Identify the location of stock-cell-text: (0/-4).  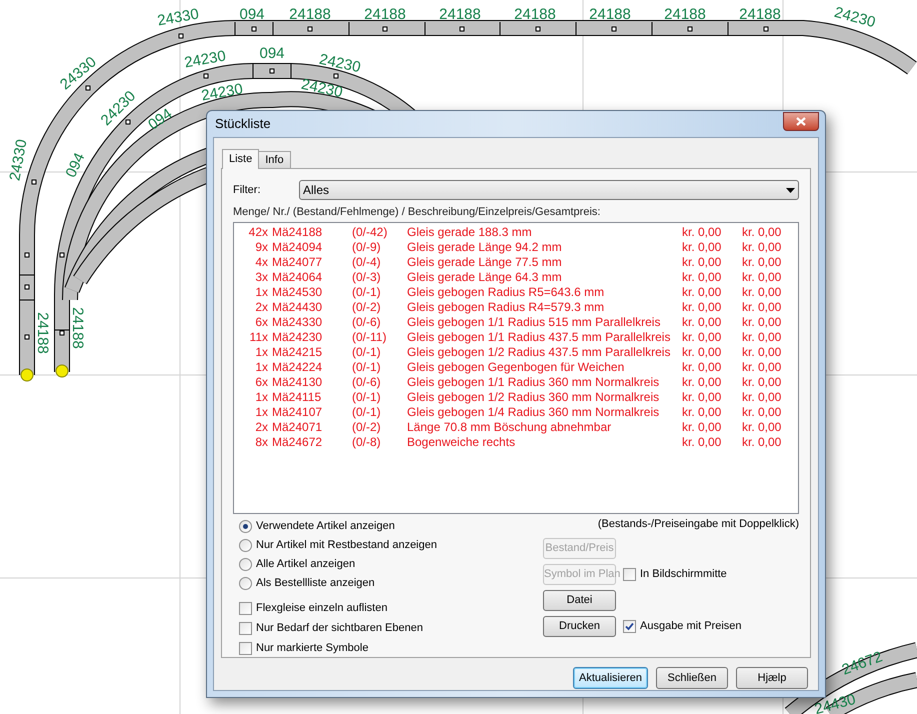
(367, 262).